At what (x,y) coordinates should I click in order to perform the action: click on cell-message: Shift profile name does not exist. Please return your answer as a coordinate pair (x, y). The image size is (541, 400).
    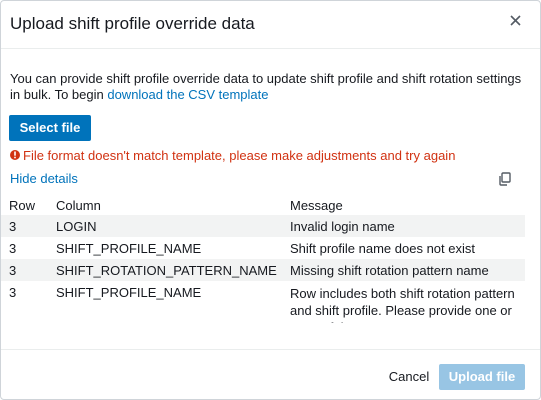
    Looking at the image, I should click on (382, 248).